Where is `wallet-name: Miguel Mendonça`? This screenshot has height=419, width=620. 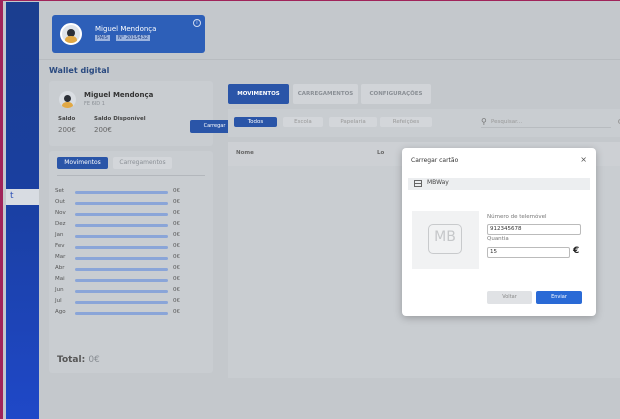 wallet-name: Miguel Mendonça is located at coordinates (119, 95).